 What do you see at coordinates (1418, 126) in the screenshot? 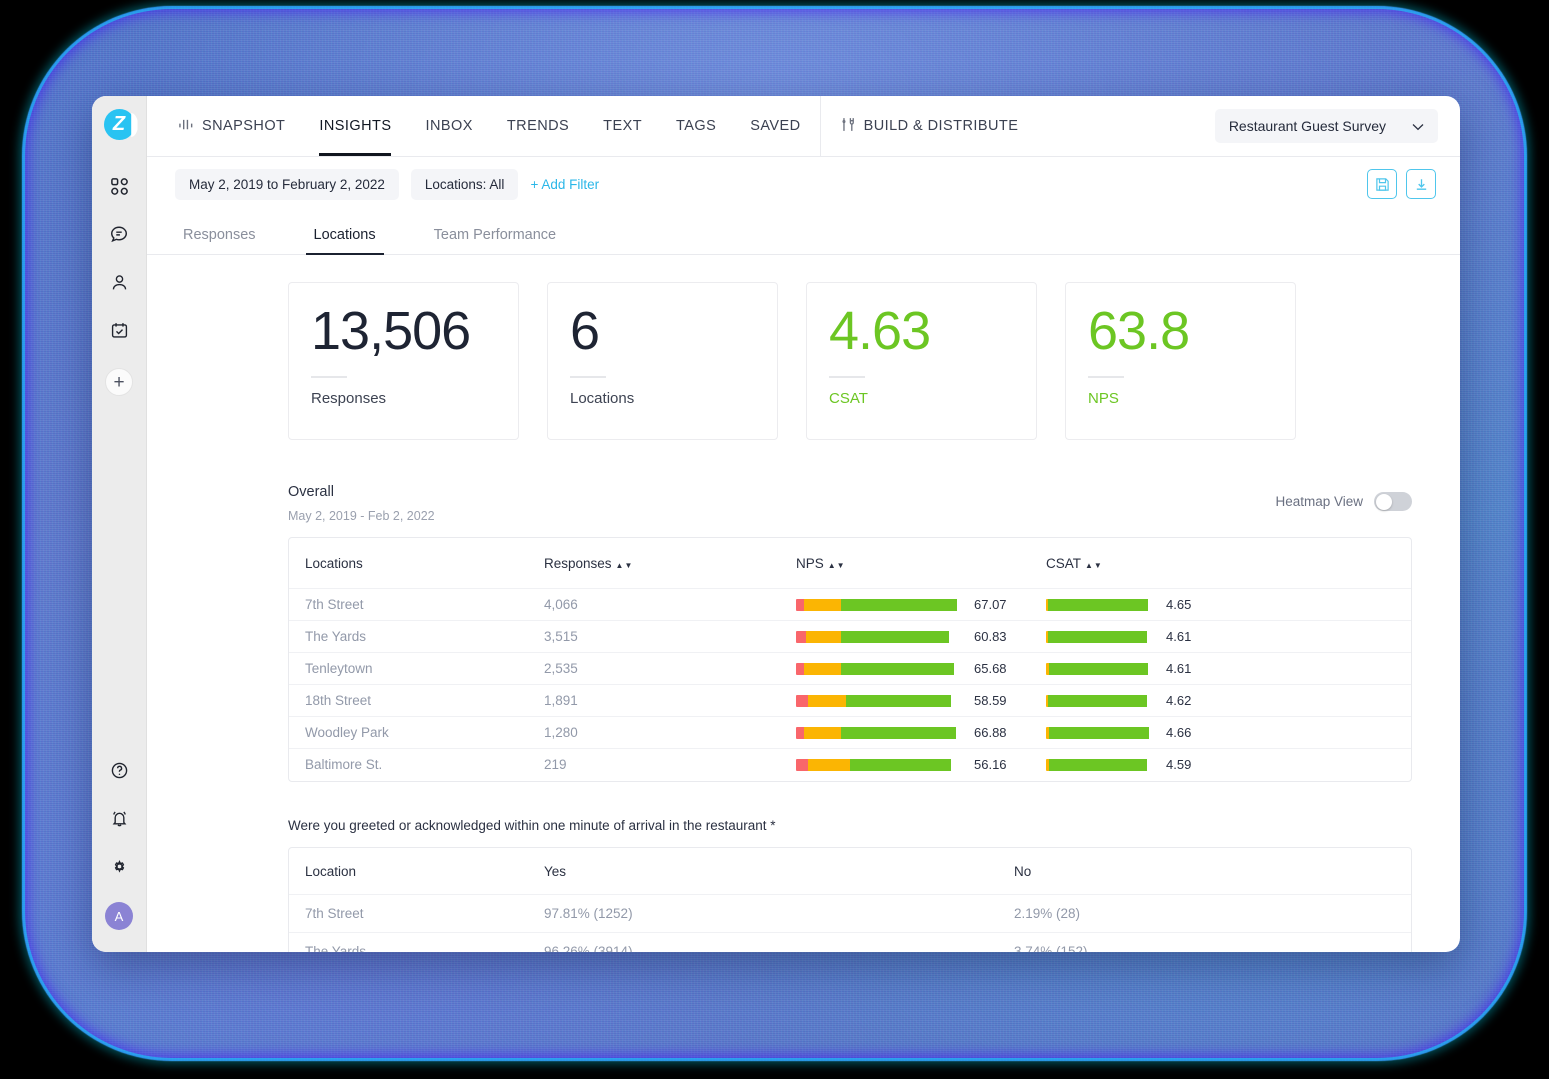
I see `chevron-down-icon` at bounding box center [1418, 126].